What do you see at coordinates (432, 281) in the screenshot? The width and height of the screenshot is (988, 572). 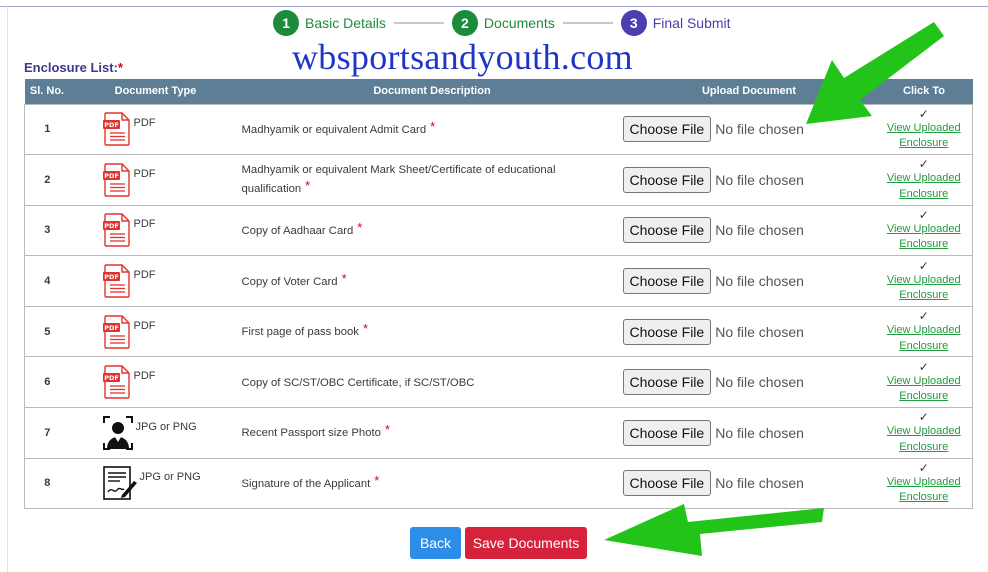 I see `row-document-description: Copy of Voter Card *` at bounding box center [432, 281].